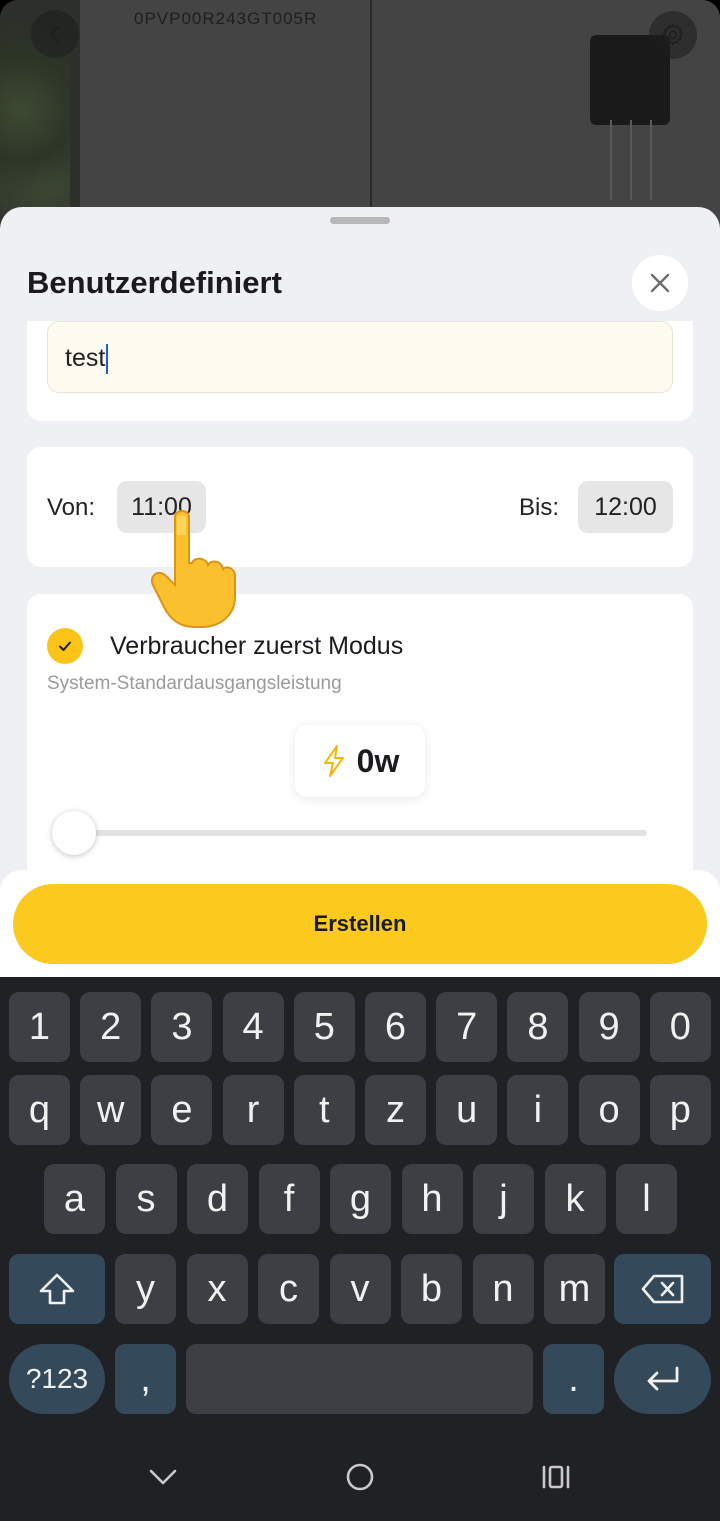  I want to click on power-value: 0w, so click(378, 760).